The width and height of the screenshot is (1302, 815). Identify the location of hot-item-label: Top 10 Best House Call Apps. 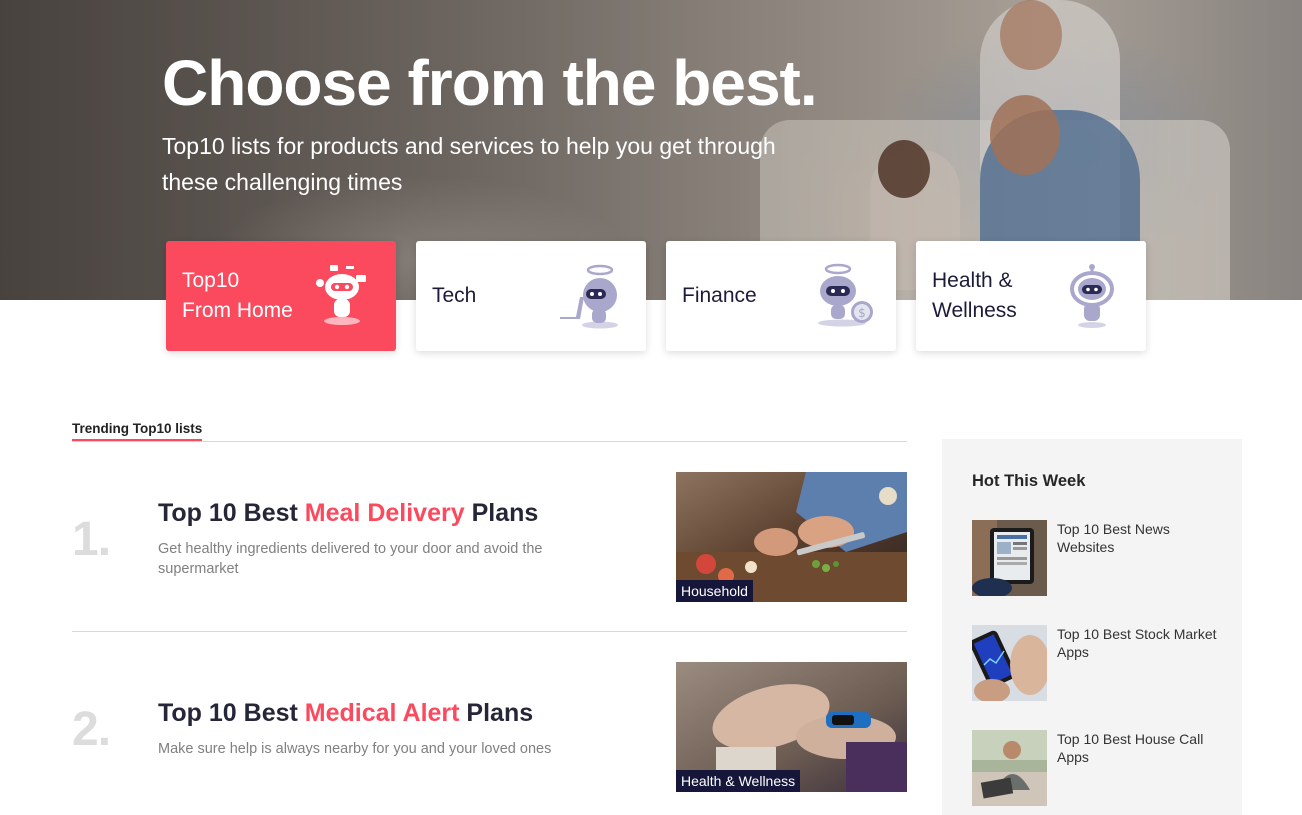
(1130, 748).